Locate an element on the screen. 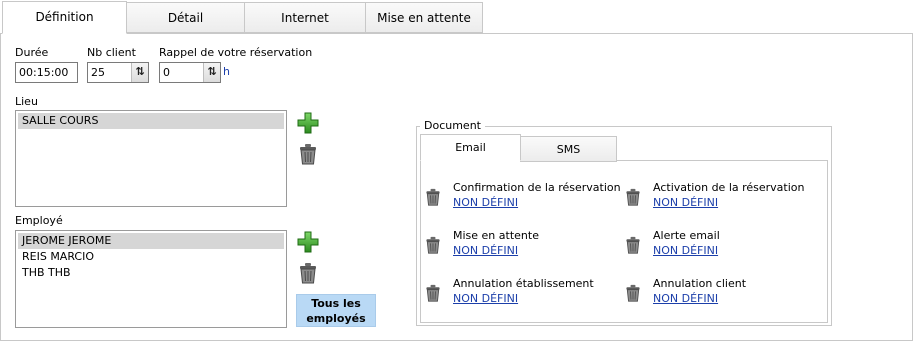  document-title: Mise en attente is located at coordinates (496, 235).